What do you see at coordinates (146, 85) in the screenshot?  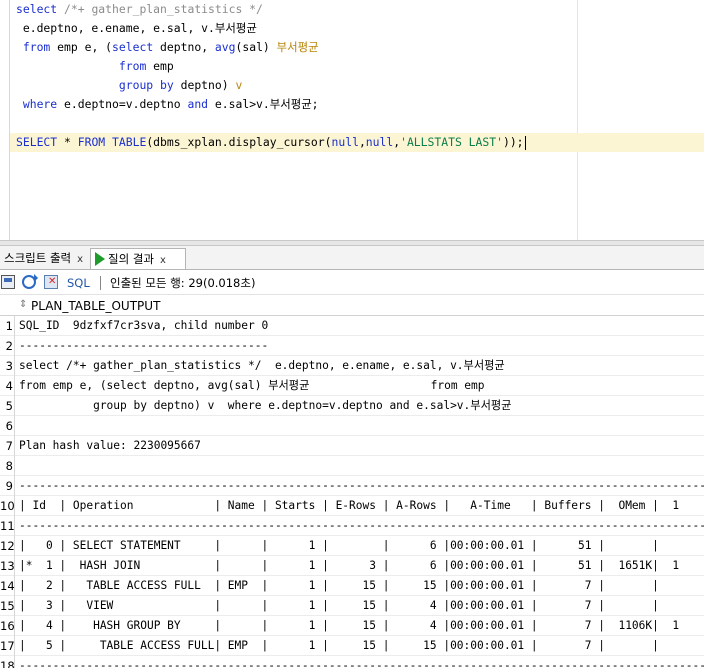 I see `code-token: group by` at bounding box center [146, 85].